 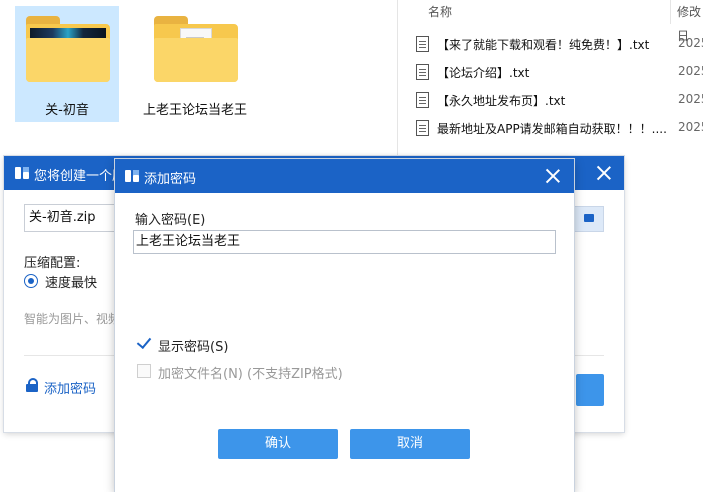 What do you see at coordinates (344, 176) in the screenshot?
I see `dialog-titlebar: 添加密码` at bounding box center [344, 176].